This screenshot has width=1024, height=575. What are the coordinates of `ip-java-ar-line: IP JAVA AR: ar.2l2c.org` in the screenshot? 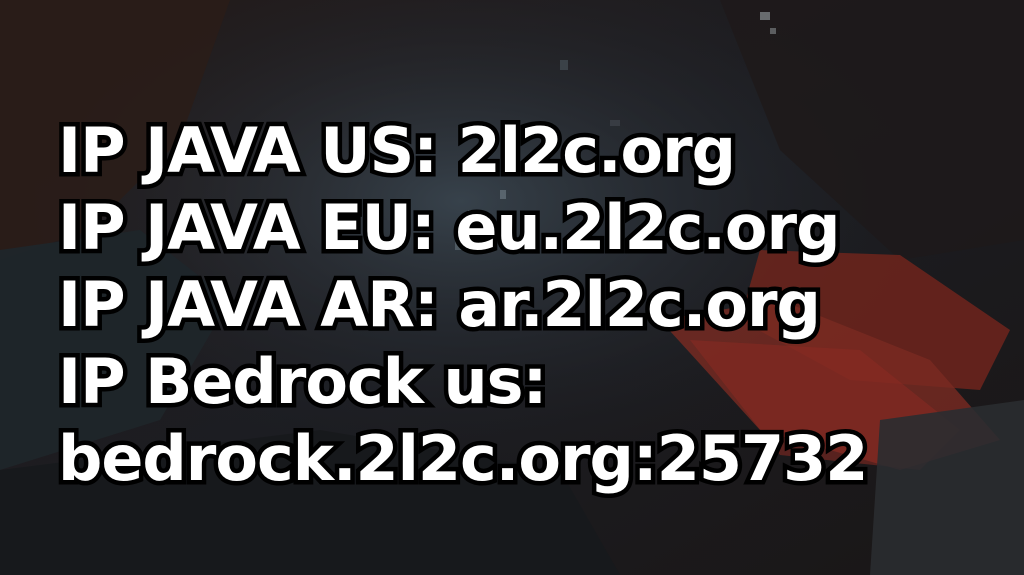 It's located at (440, 305).